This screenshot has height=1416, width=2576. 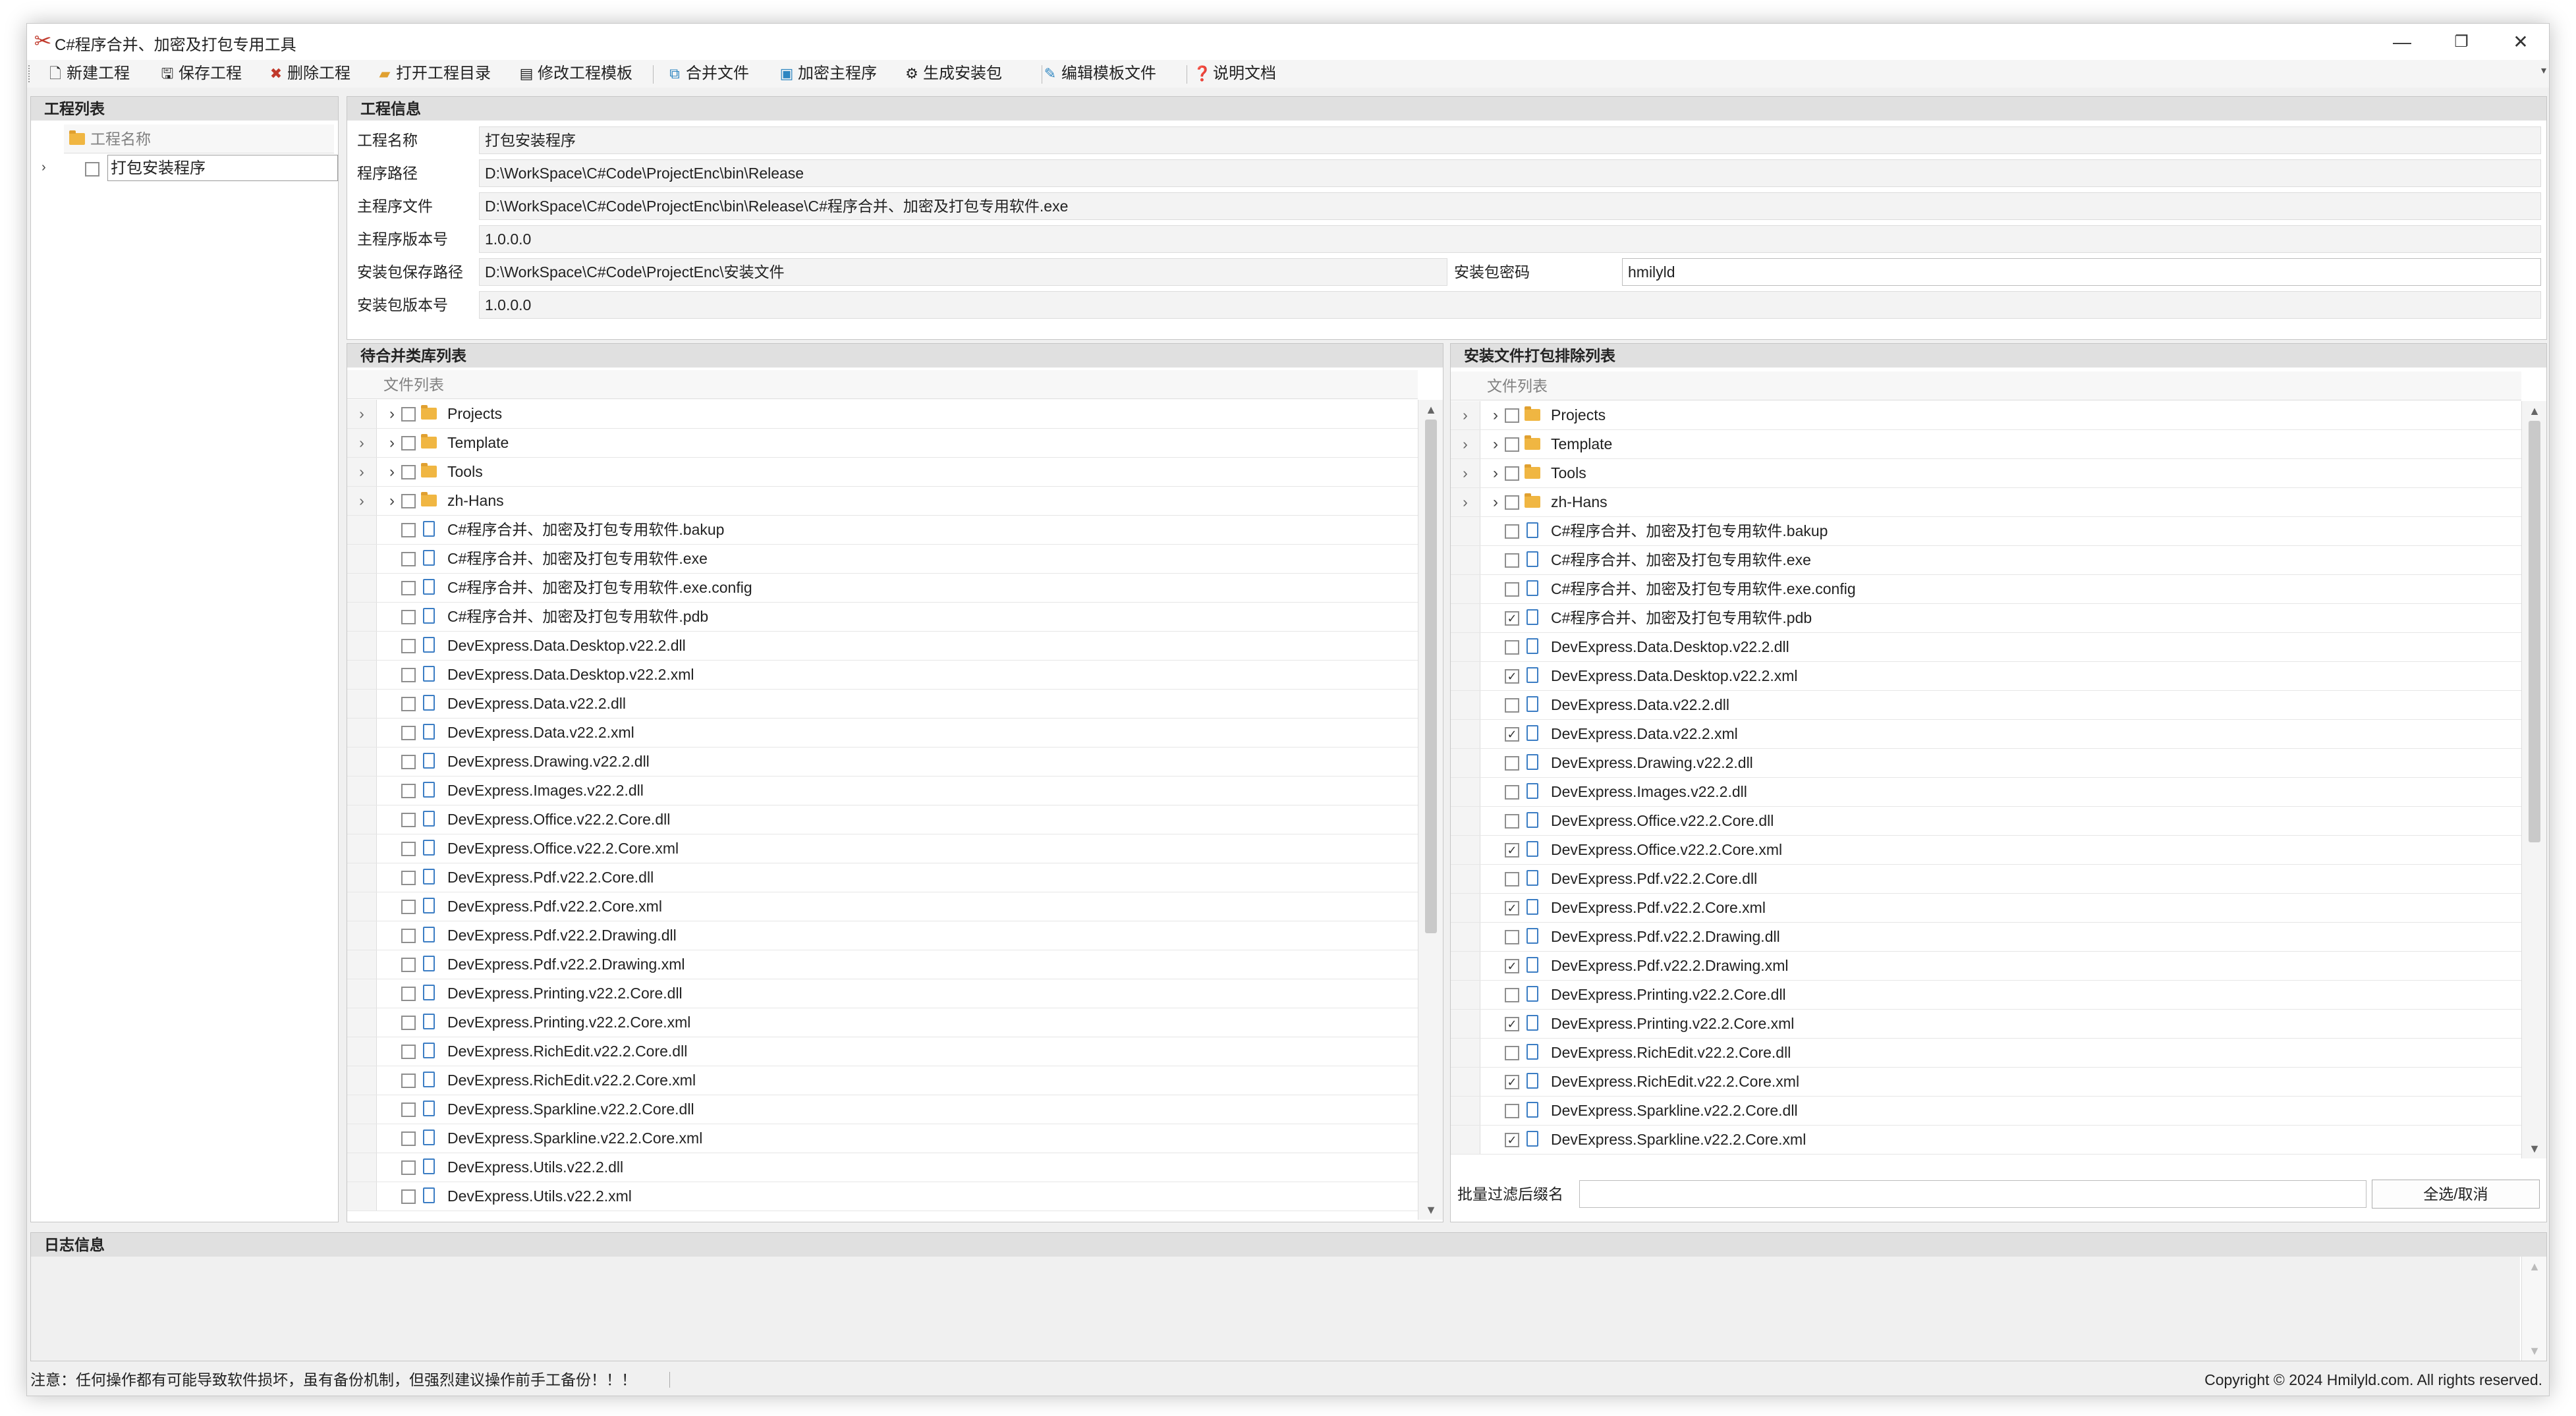 What do you see at coordinates (1986, 531) in the screenshot?
I see `file-row: C#程序合并、加密及打包专用软件.bakup` at bounding box center [1986, 531].